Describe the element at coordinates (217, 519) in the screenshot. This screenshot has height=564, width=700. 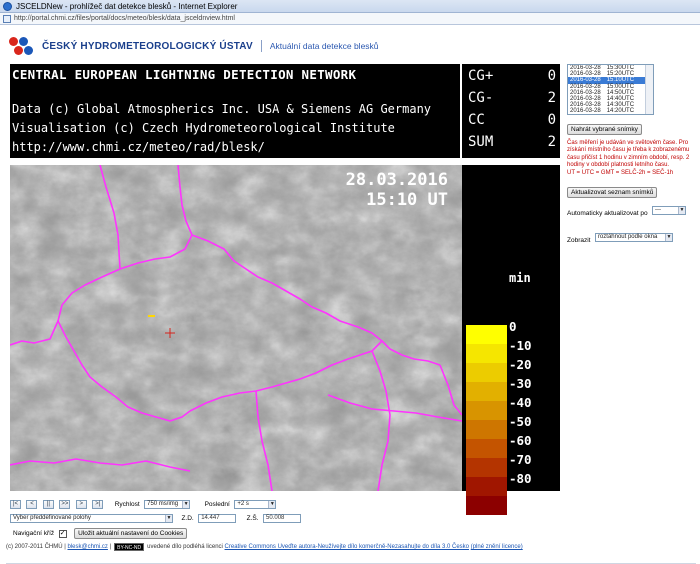
I see `lat-input: 14.447` at that location.